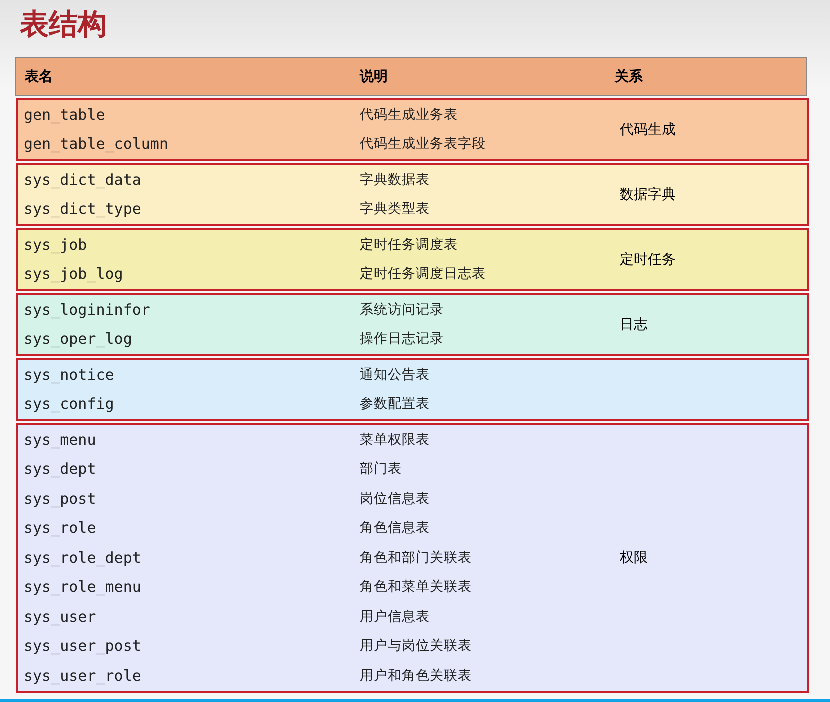  What do you see at coordinates (394, 209) in the screenshot?
I see `table-description: 字典类型表` at bounding box center [394, 209].